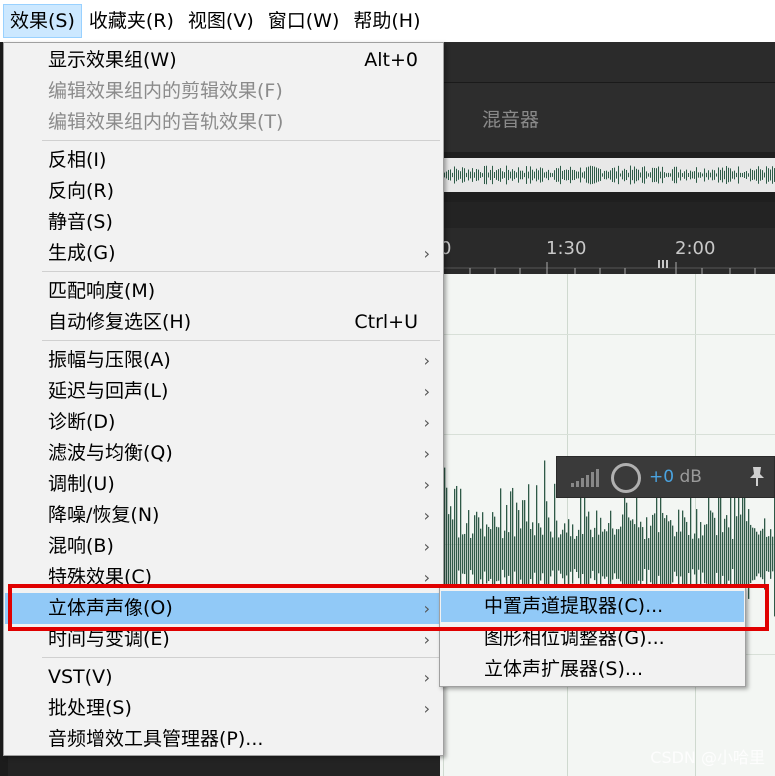 The image size is (775, 776). What do you see at coordinates (223, 291) in the screenshot?
I see `menu-item-match-loudness: 匹配响度(M)` at bounding box center [223, 291].